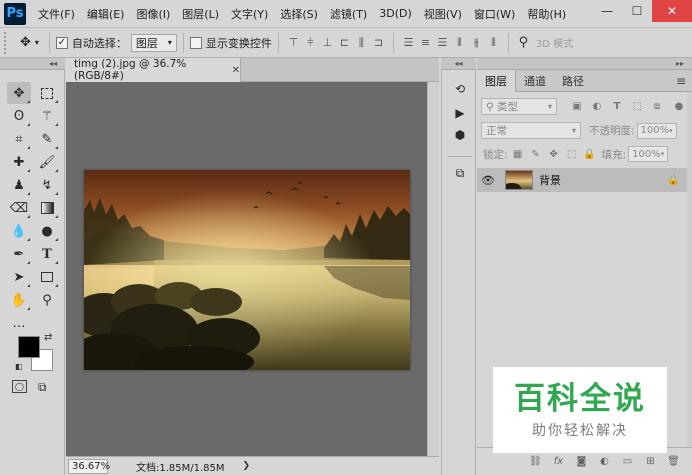  What do you see at coordinates (476, 43) in the screenshot?
I see `distribute-hcenter-icon: ⫵` at bounding box center [476, 43].